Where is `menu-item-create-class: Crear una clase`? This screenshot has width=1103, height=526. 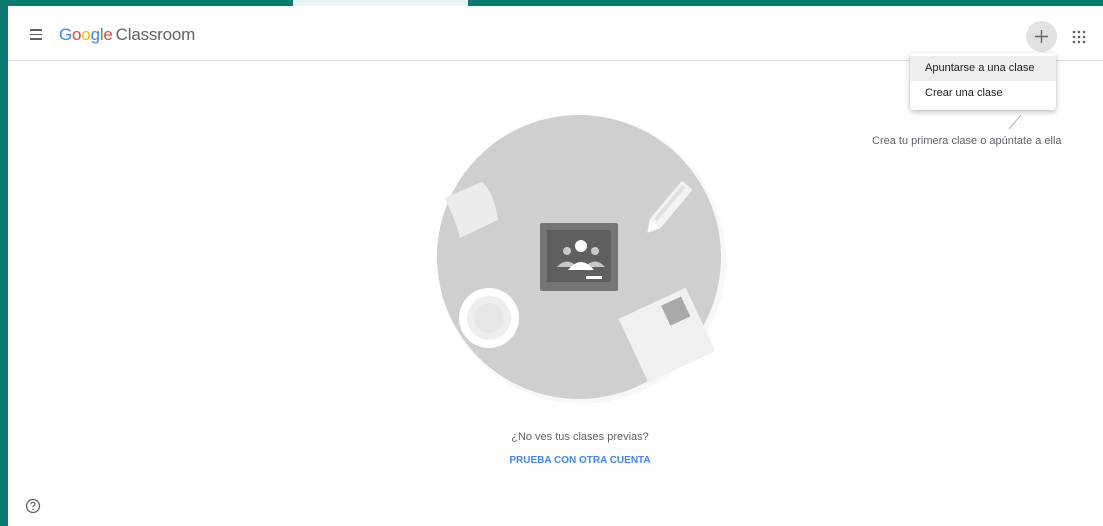 menu-item-create-class: Crear una clase is located at coordinates (983, 93).